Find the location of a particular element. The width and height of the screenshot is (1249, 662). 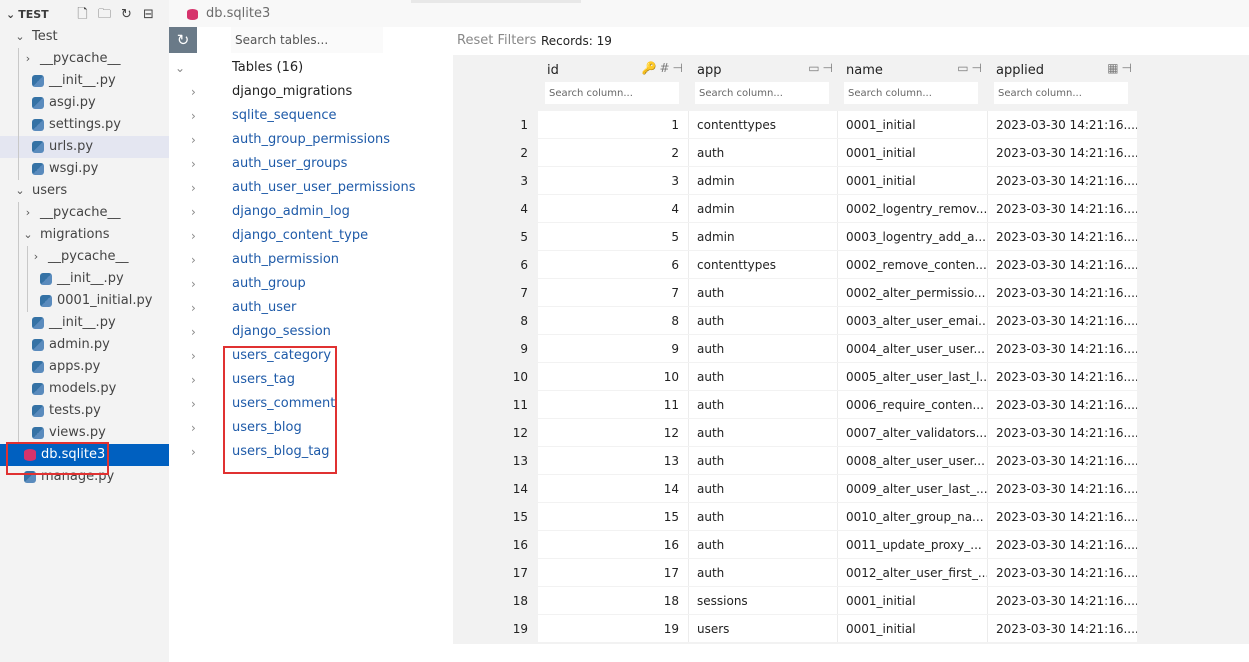

cell-id: 12 is located at coordinates (613, 432).